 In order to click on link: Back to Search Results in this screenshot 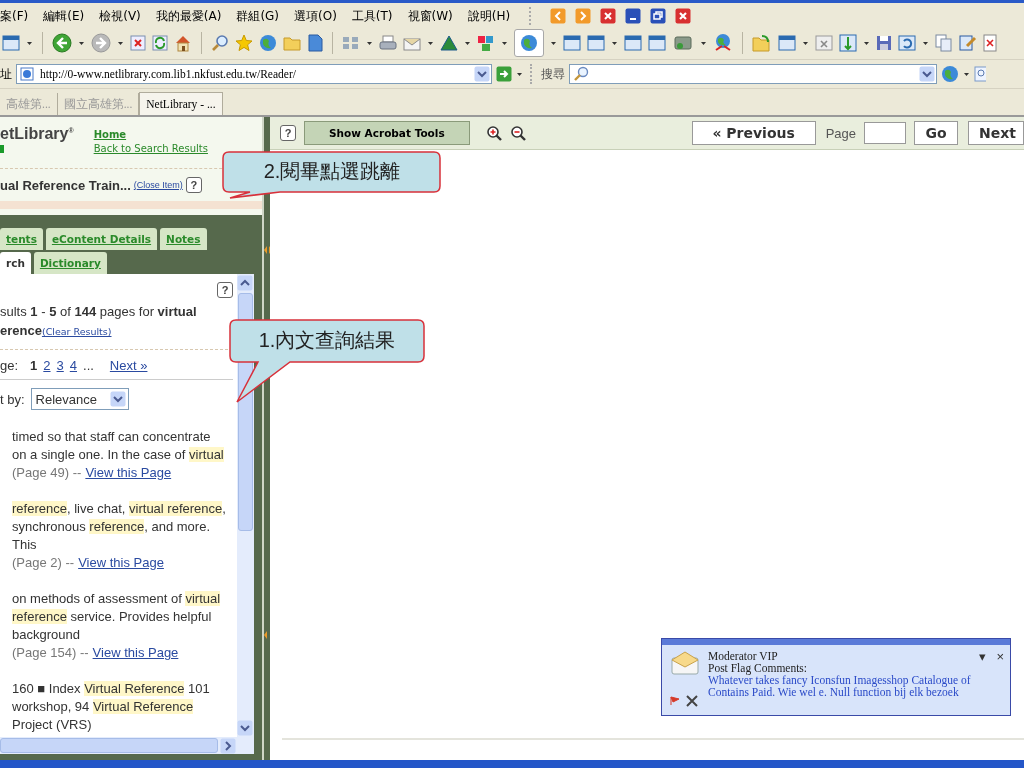, I will do `click(150, 148)`.